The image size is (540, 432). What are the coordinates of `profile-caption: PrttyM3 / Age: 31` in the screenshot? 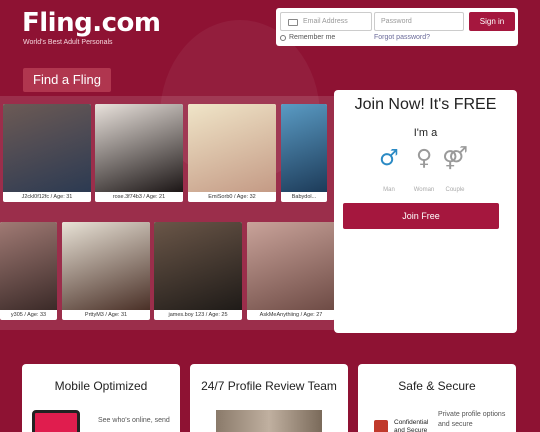 It's located at (106, 315).